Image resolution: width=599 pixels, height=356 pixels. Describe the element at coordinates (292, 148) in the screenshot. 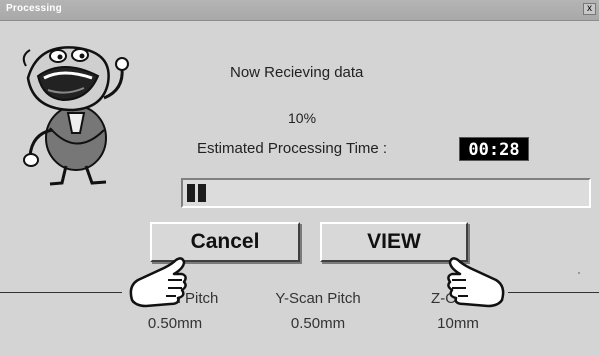

I see `estimated-time-label: Estimated Processing Time :` at that location.